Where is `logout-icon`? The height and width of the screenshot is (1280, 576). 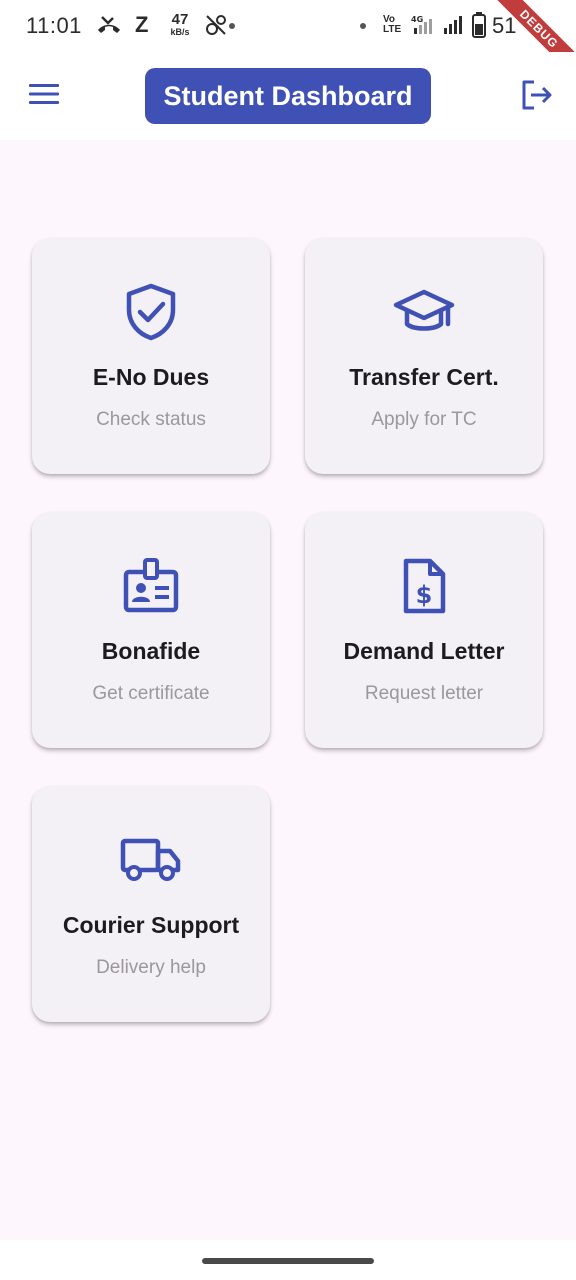 logout-icon is located at coordinates (537, 97).